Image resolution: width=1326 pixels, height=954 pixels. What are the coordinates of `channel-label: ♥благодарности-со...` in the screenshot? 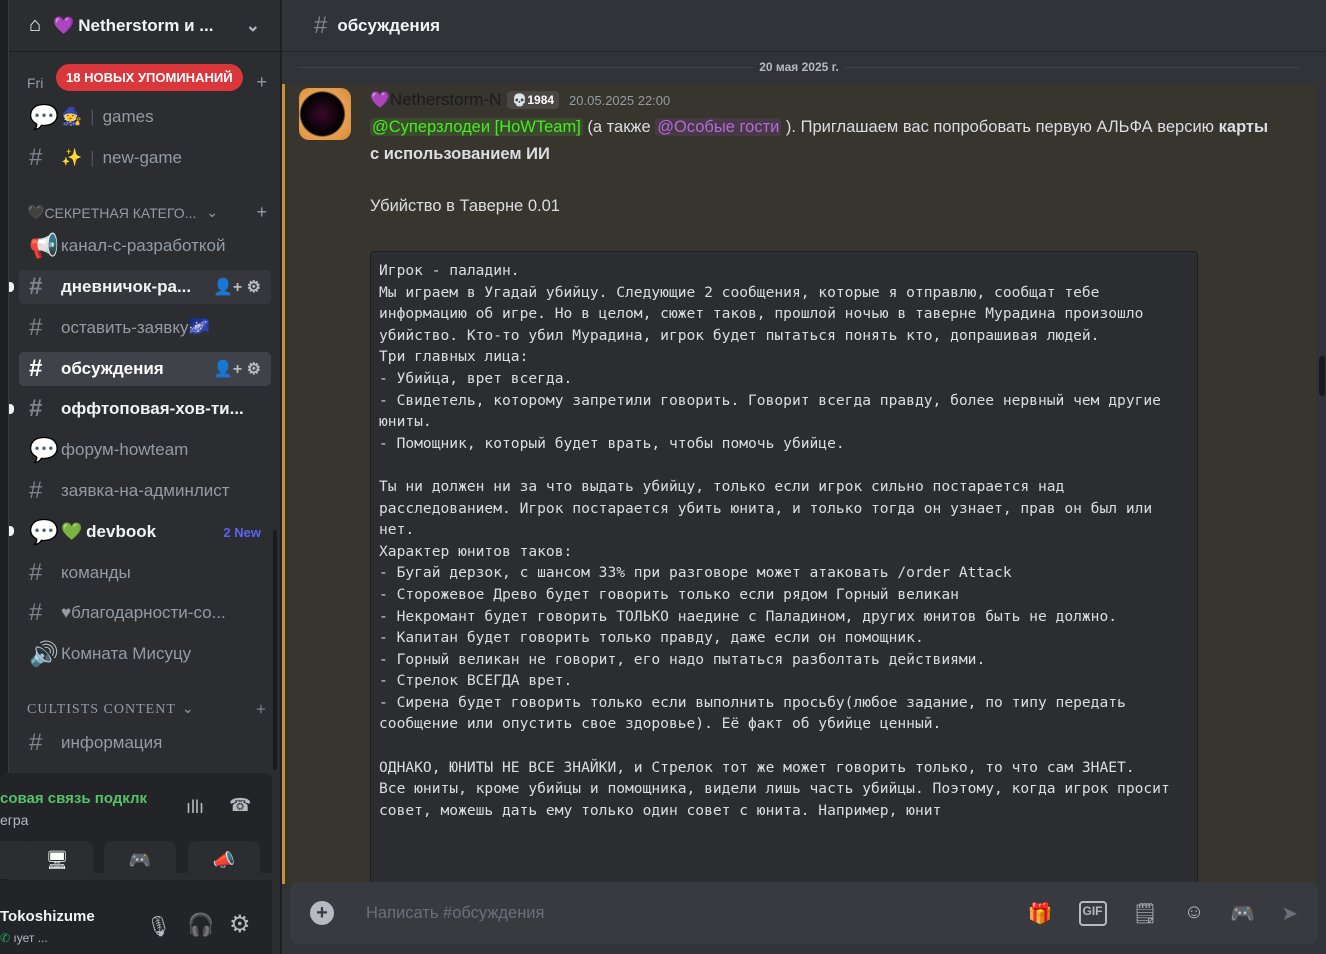 It's located at (143, 612).